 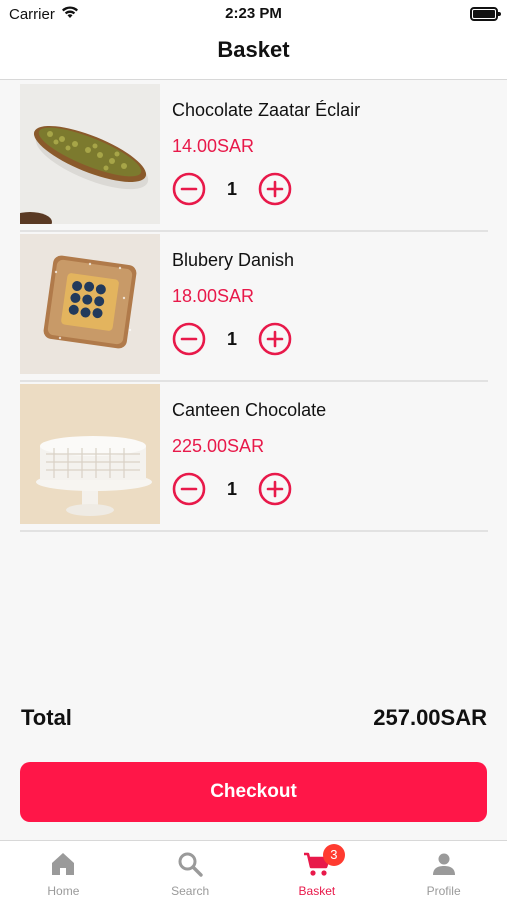 What do you see at coordinates (63, 891) in the screenshot?
I see `tab-label: Home` at bounding box center [63, 891].